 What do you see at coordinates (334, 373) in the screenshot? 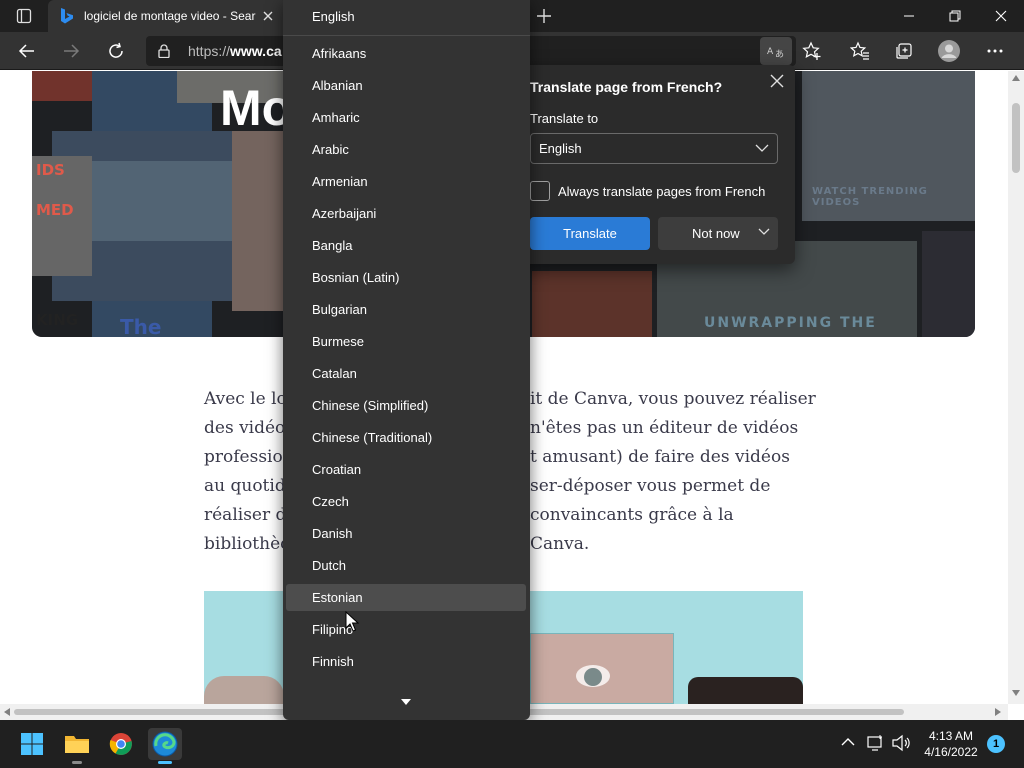
I see `language-option-label: Catalan` at bounding box center [334, 373].